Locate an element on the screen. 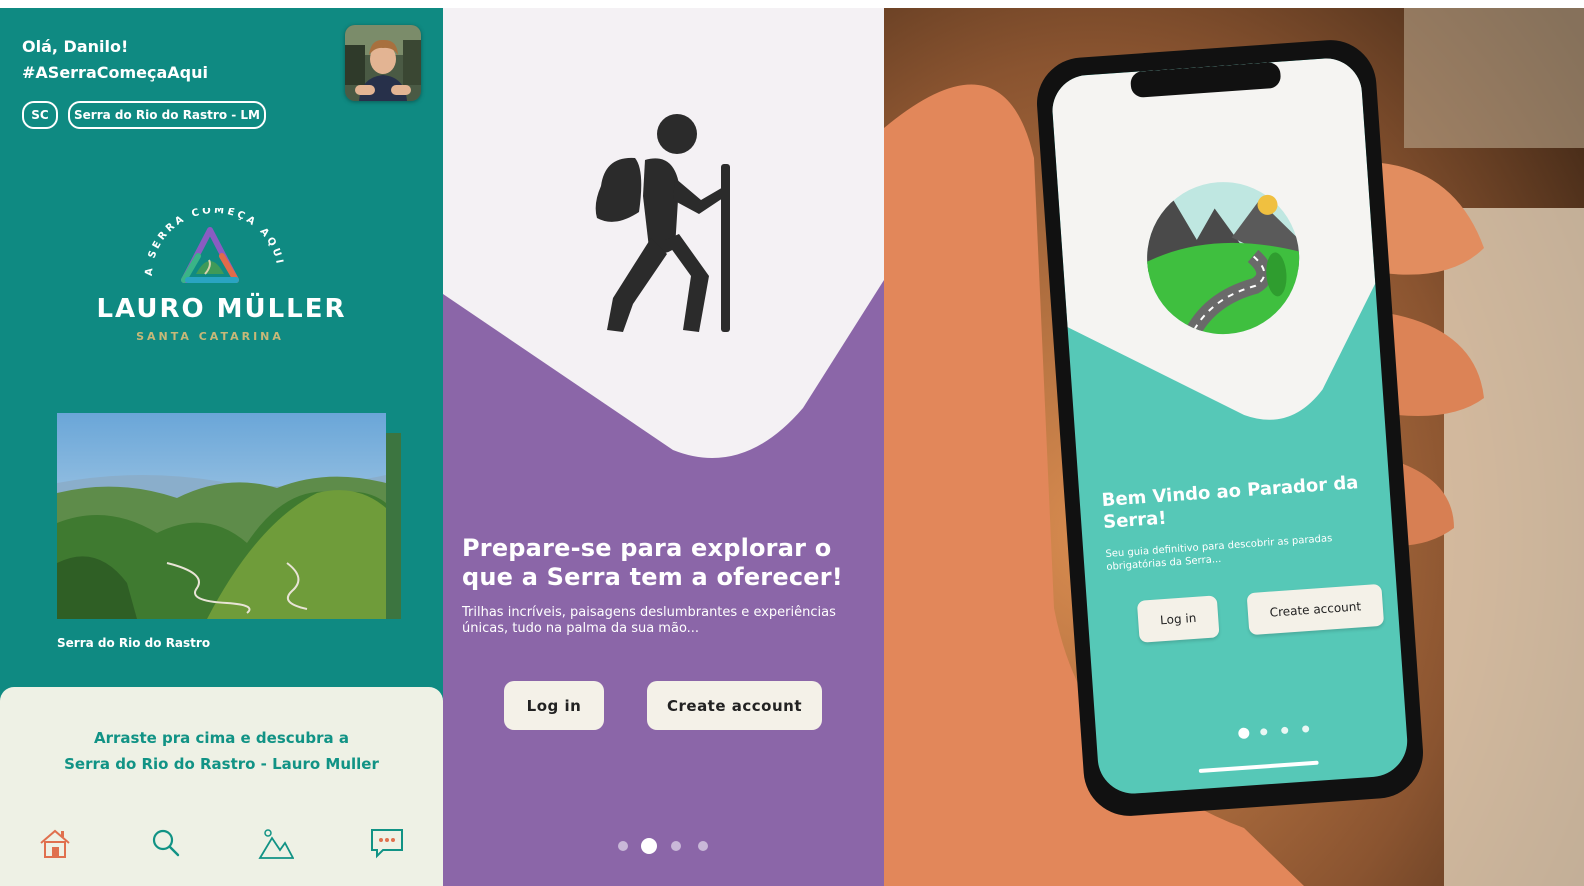 This screenshot has height=886, width=1584. welcome-title: Bem Vindo ao Parador da Serra! is located at coordinates (1230, 503).